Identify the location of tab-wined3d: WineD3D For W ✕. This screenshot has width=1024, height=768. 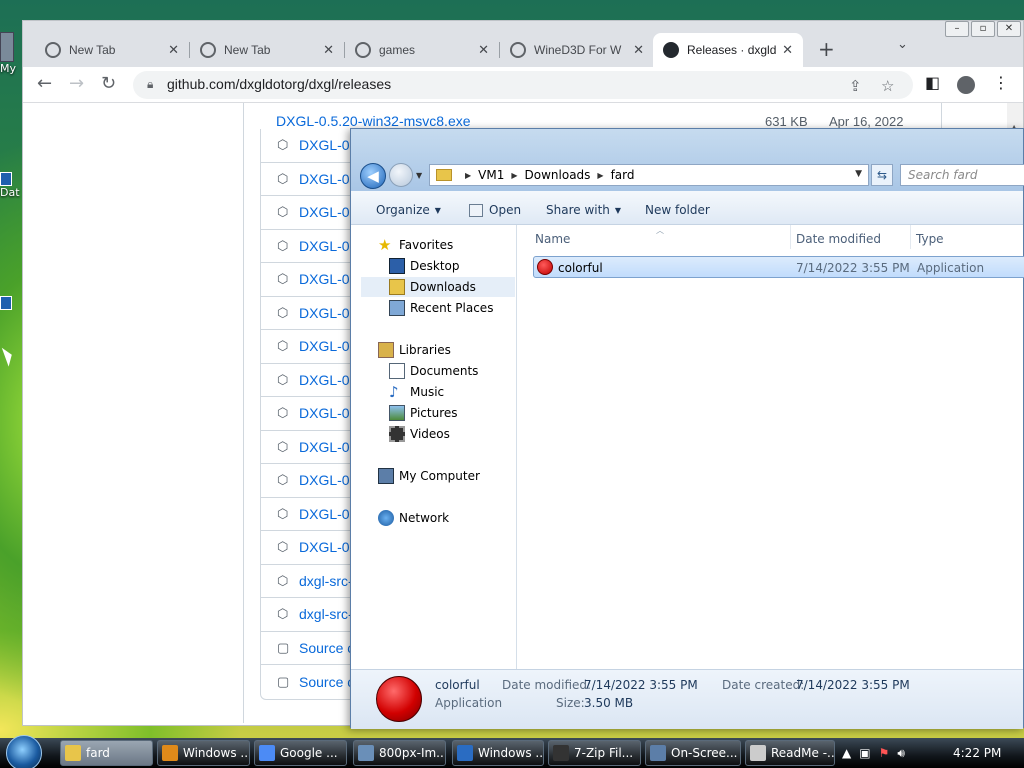
(577, 50).